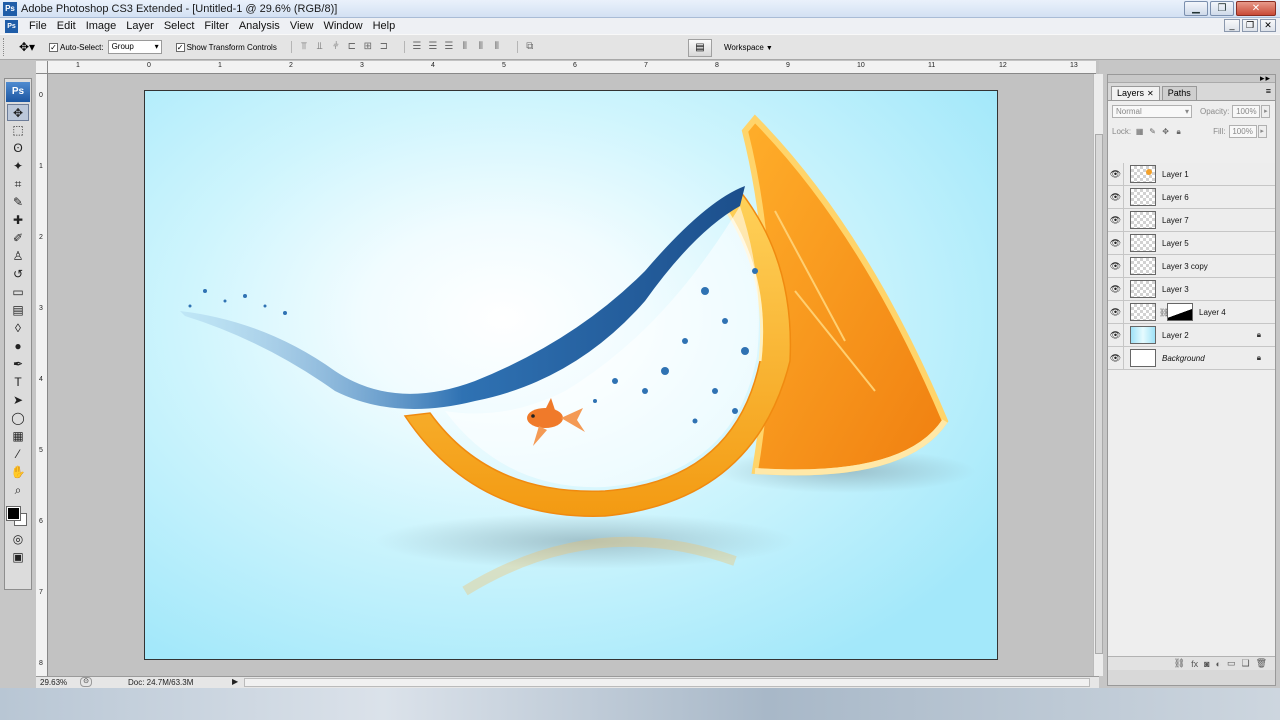  Describe the element at coordinates (1175, 335) in the screenshot. I see `layer-name: Layer 2` at that location.